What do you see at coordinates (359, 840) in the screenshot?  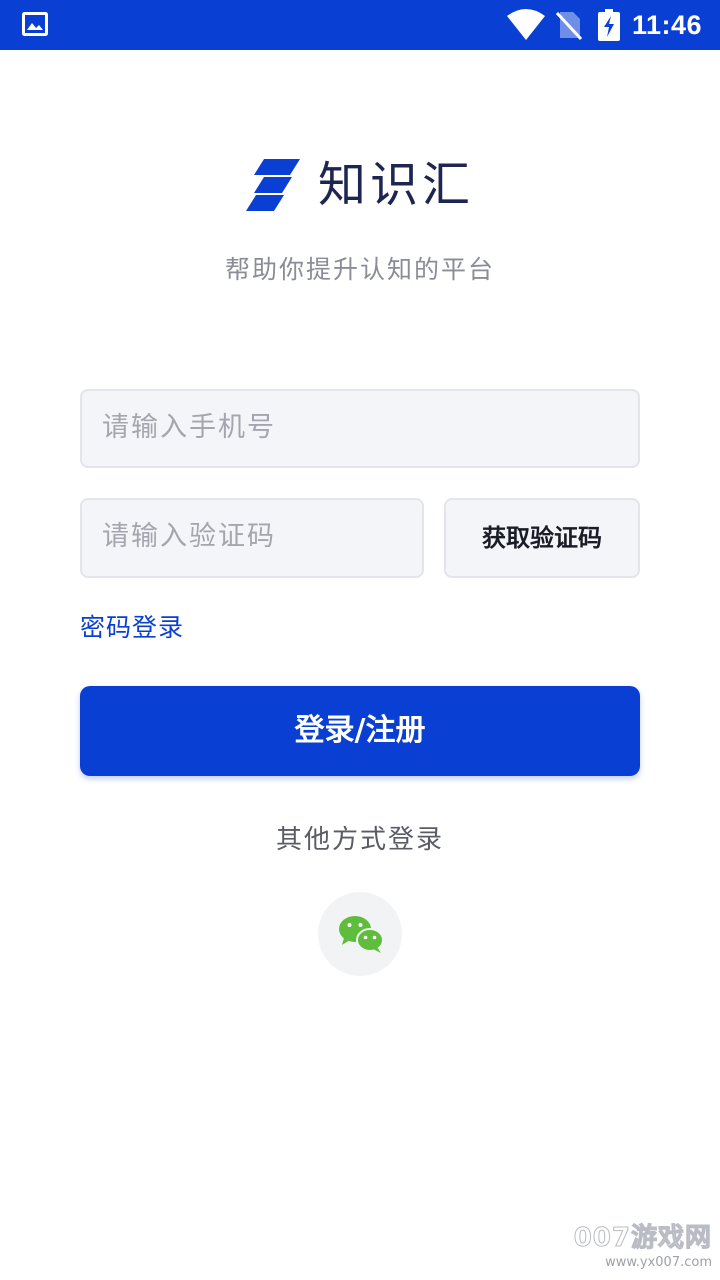 I see `other-login-label: 其他方式登录` at bounding box center [359, 840].